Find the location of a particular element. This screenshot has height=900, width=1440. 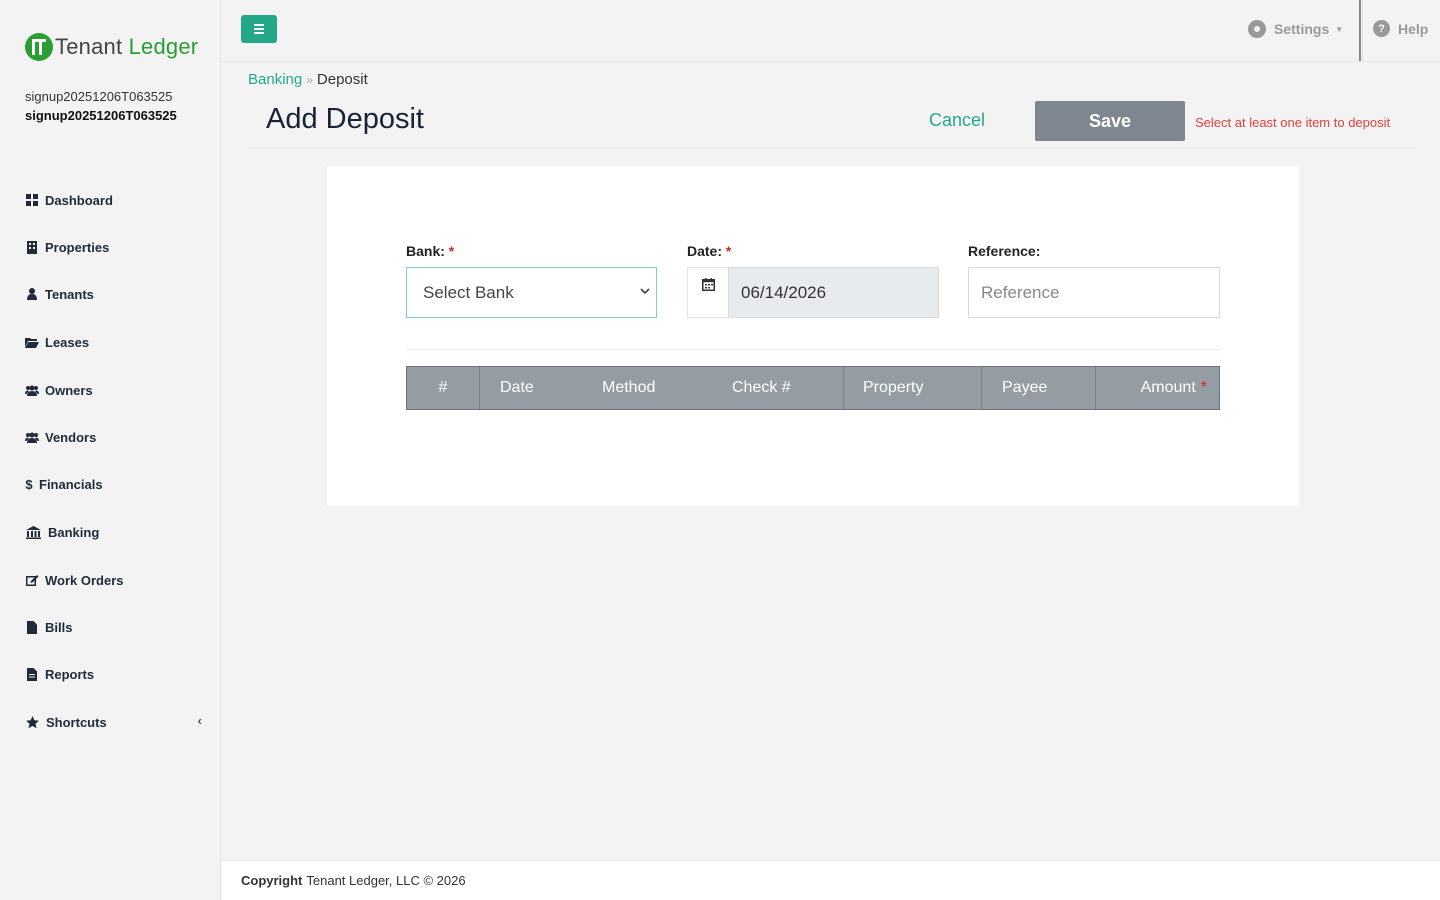

bank-label: Bank: * is located at coordinates (430, 251).